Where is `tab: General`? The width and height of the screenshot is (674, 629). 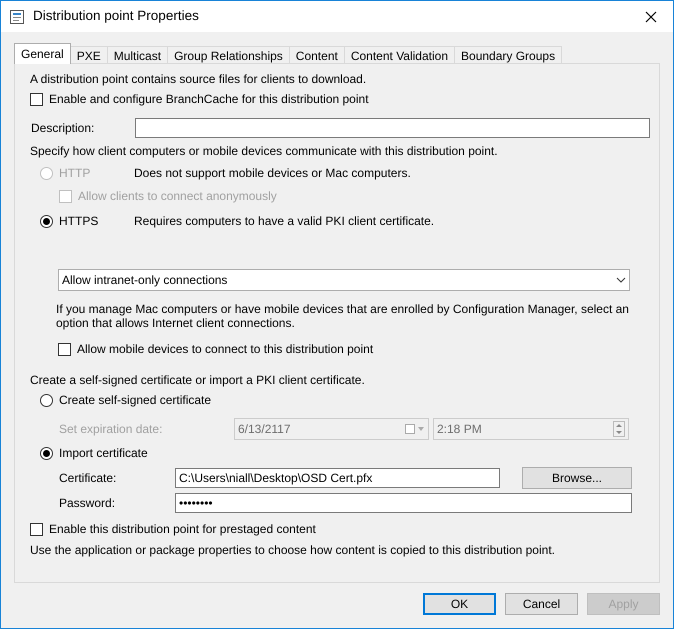 tab: General is located at coordinates (42, 53).